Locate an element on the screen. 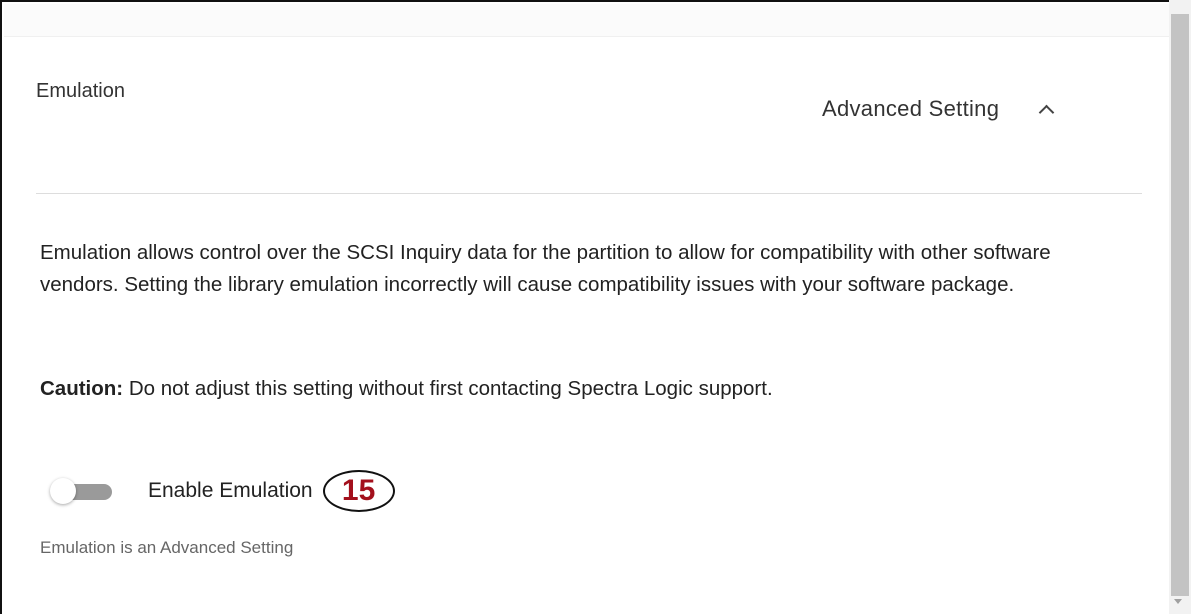 The width and height of the screenshot is (1191, 614). switch-knob is located at coordinates (63, 491).